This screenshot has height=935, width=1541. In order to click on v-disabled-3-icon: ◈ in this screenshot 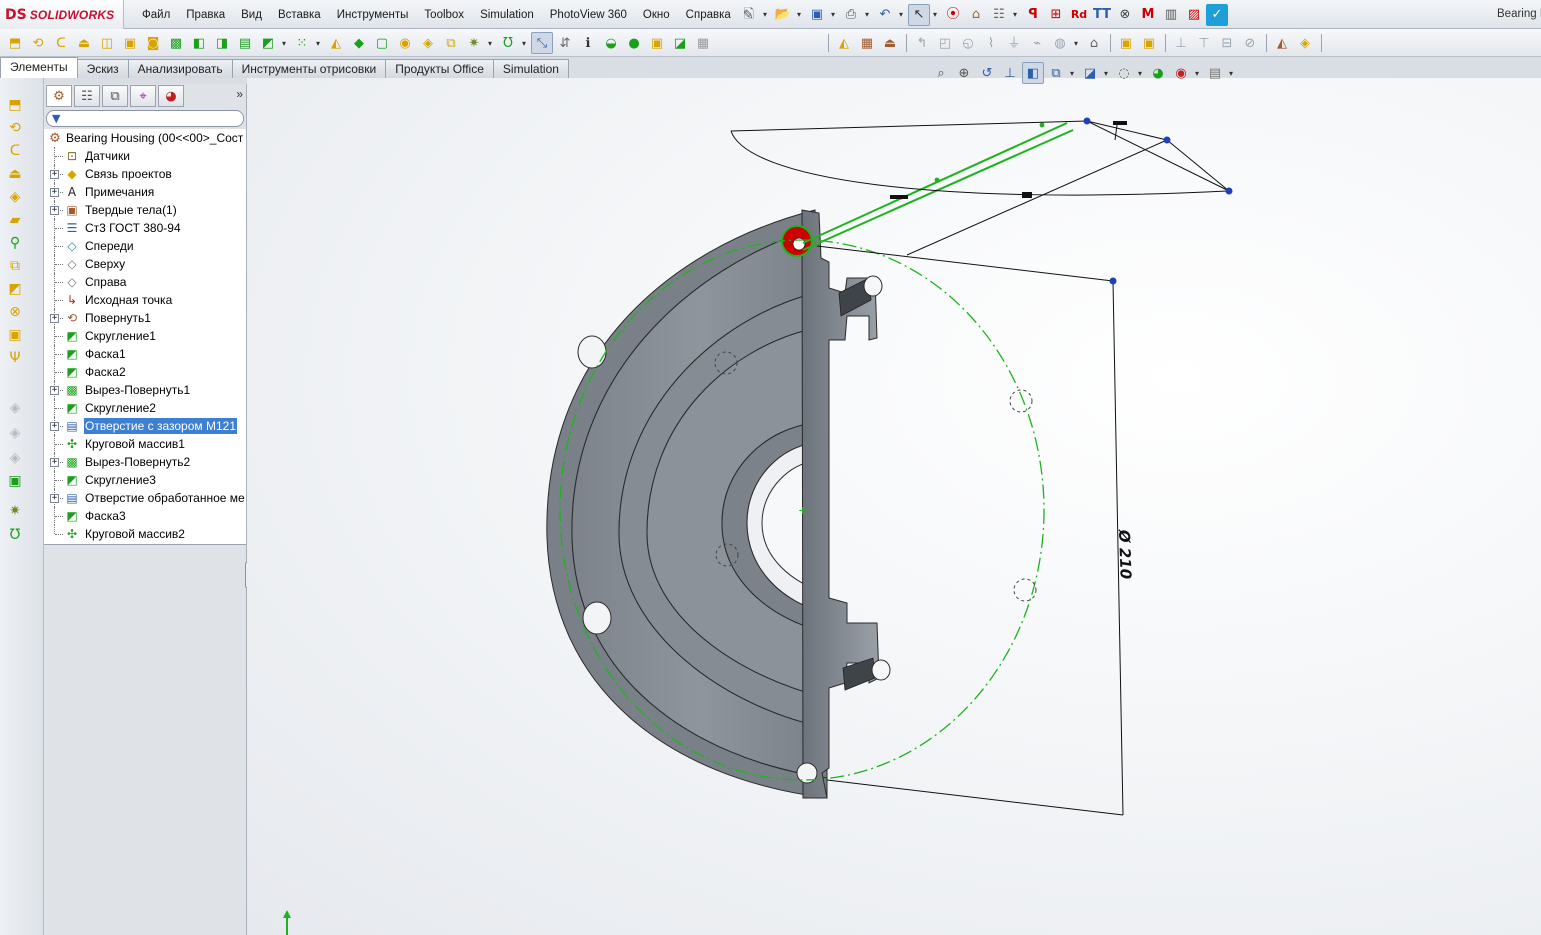, I will do `click(15, 458)`.